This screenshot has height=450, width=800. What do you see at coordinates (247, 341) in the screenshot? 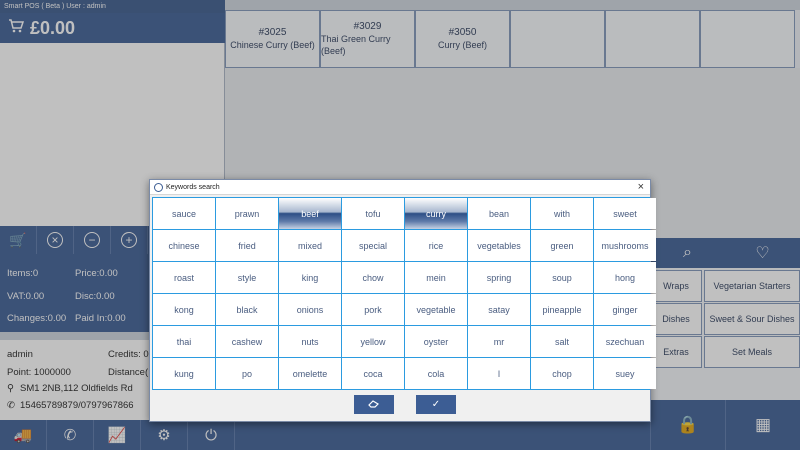
I see `keyword-button: cashew` at bounding box center [247, 341].